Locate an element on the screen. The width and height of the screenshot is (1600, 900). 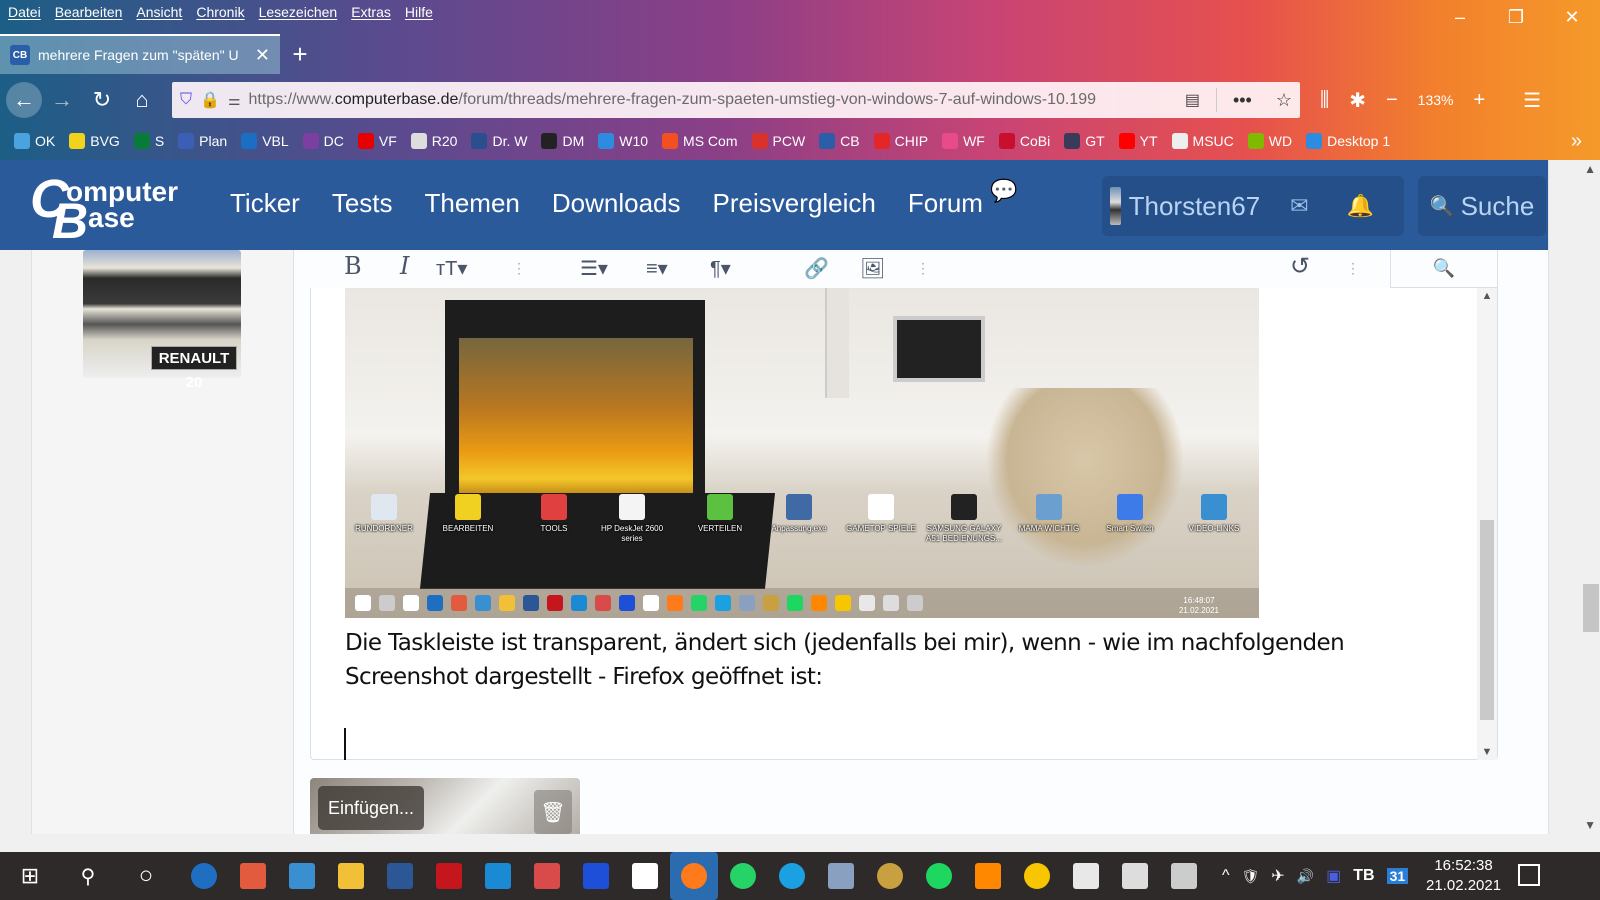
acrobat-icon is located at coordinates (449, 876).